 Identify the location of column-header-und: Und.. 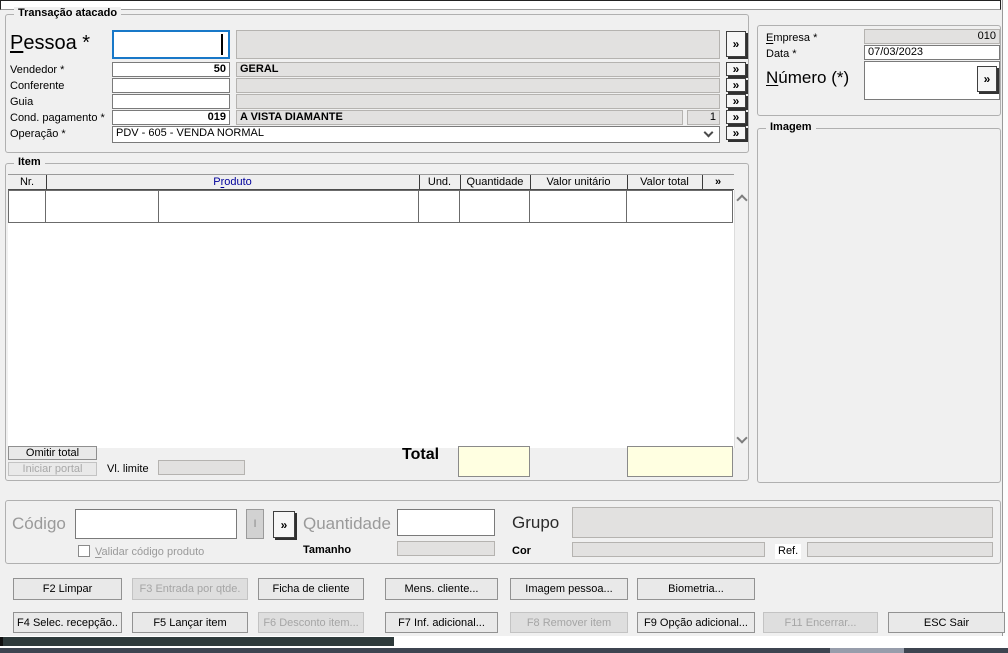
(440, 182).